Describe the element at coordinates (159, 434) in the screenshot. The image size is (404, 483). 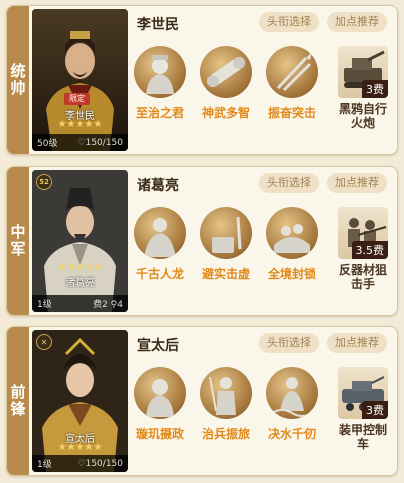
I see `skill-name: 璇玑摄政` at that location.